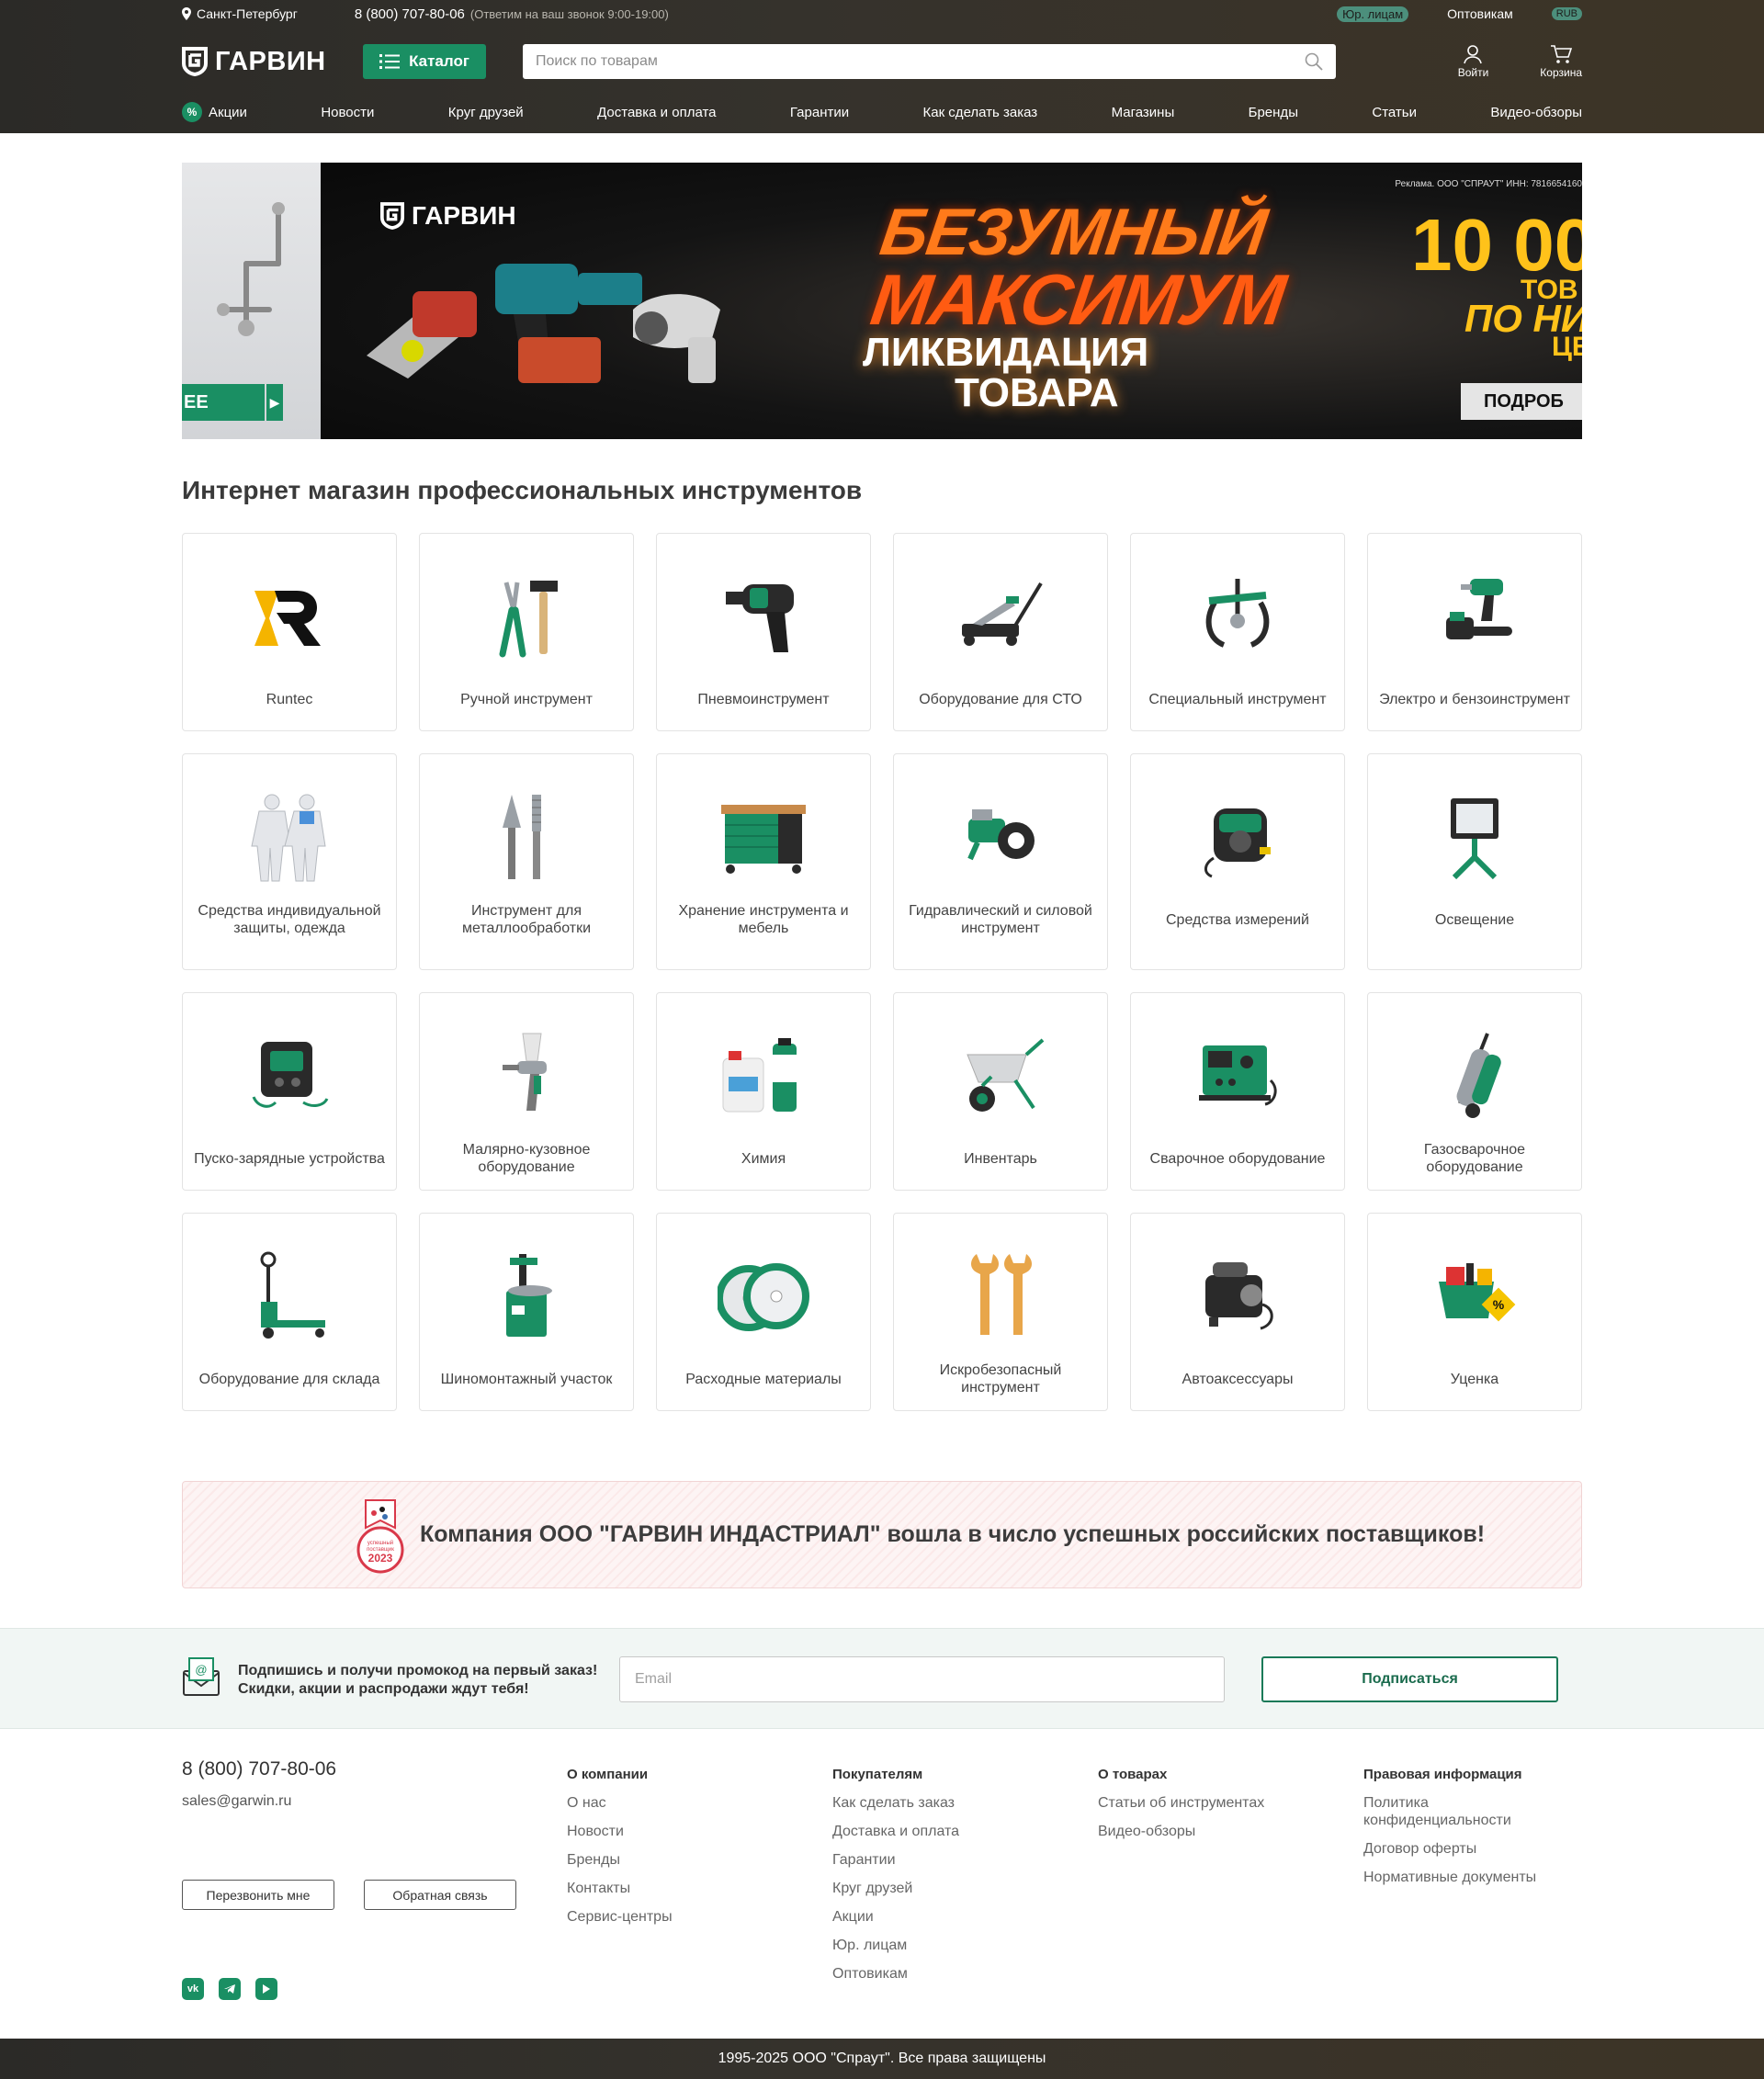 The height and width of the screenshot is (2079, 1764). Describe the element at coordinates (424, 61) in the screenshot. I see `catalog-button: Каталог` at that location.